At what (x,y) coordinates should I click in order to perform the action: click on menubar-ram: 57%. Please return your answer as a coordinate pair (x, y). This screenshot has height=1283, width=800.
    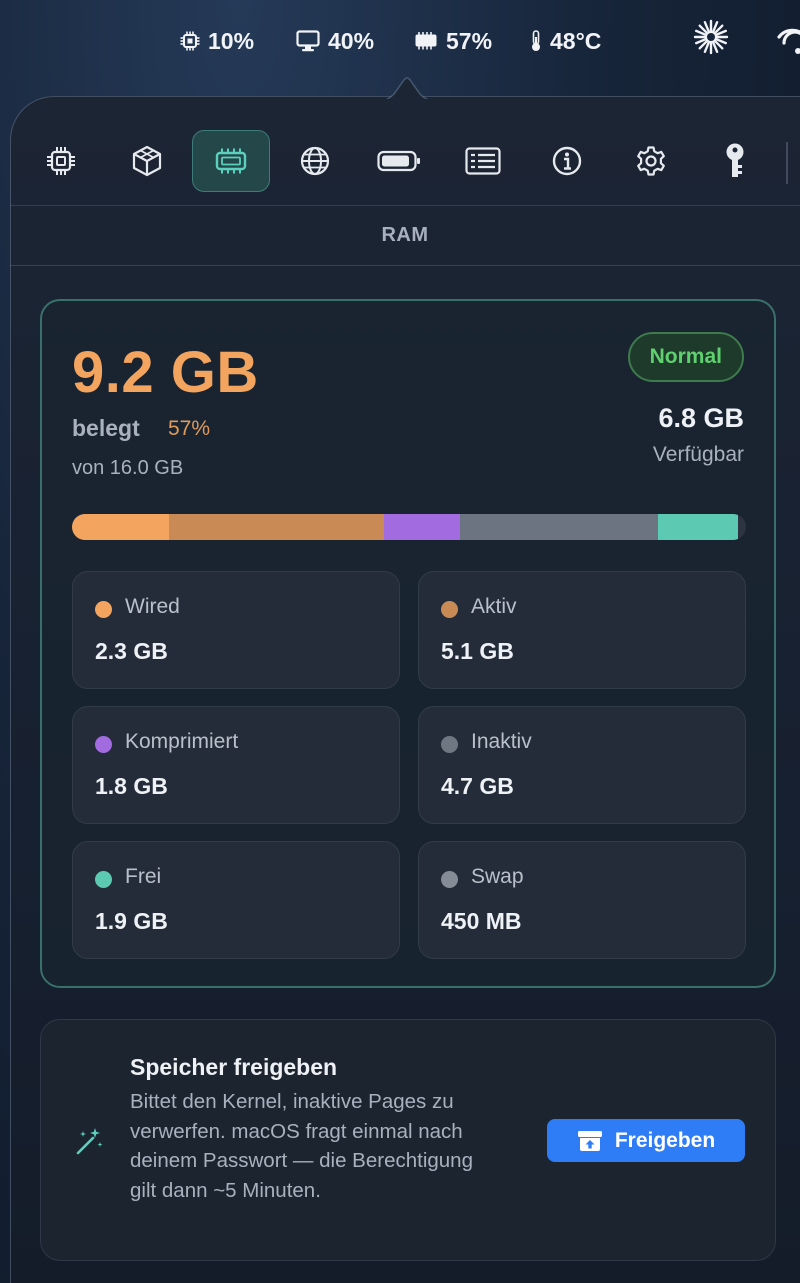
    Looking at the image, I should click on (453, 41).